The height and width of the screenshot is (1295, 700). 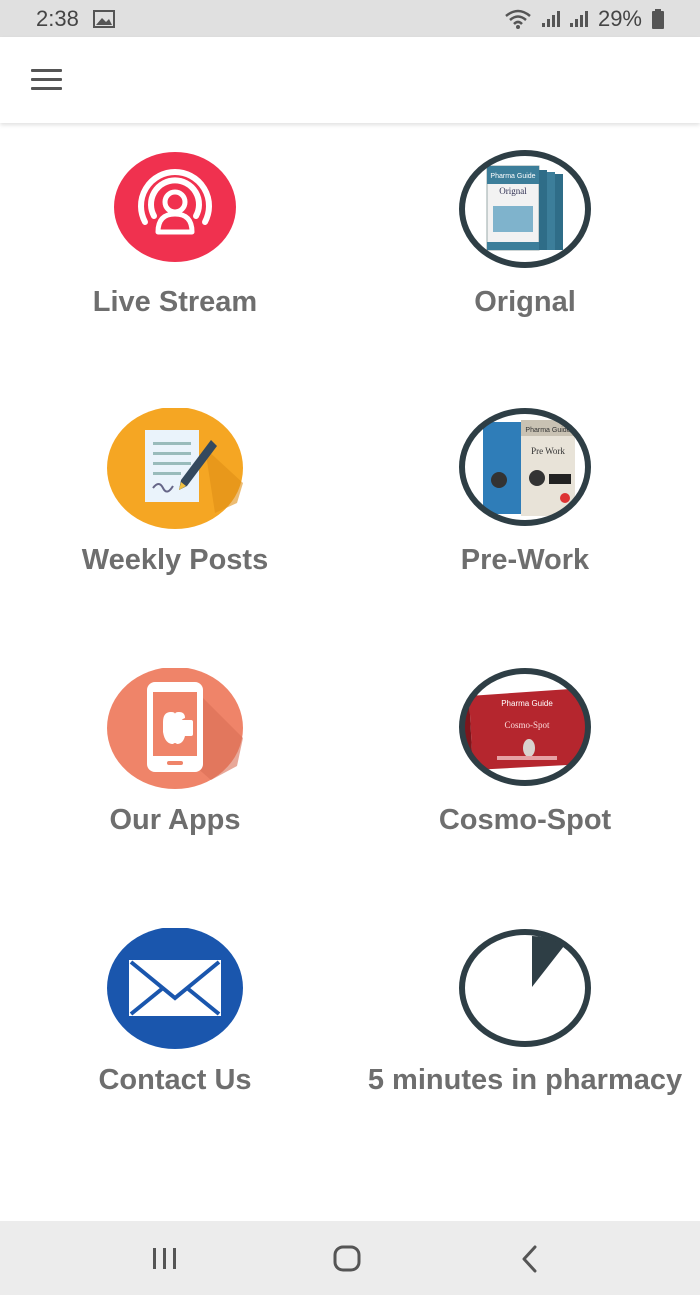 What do you see at coordinates (548, 451) in the screenshot?
I see `book-title: Pre Work` at bounding box center [548, 451].